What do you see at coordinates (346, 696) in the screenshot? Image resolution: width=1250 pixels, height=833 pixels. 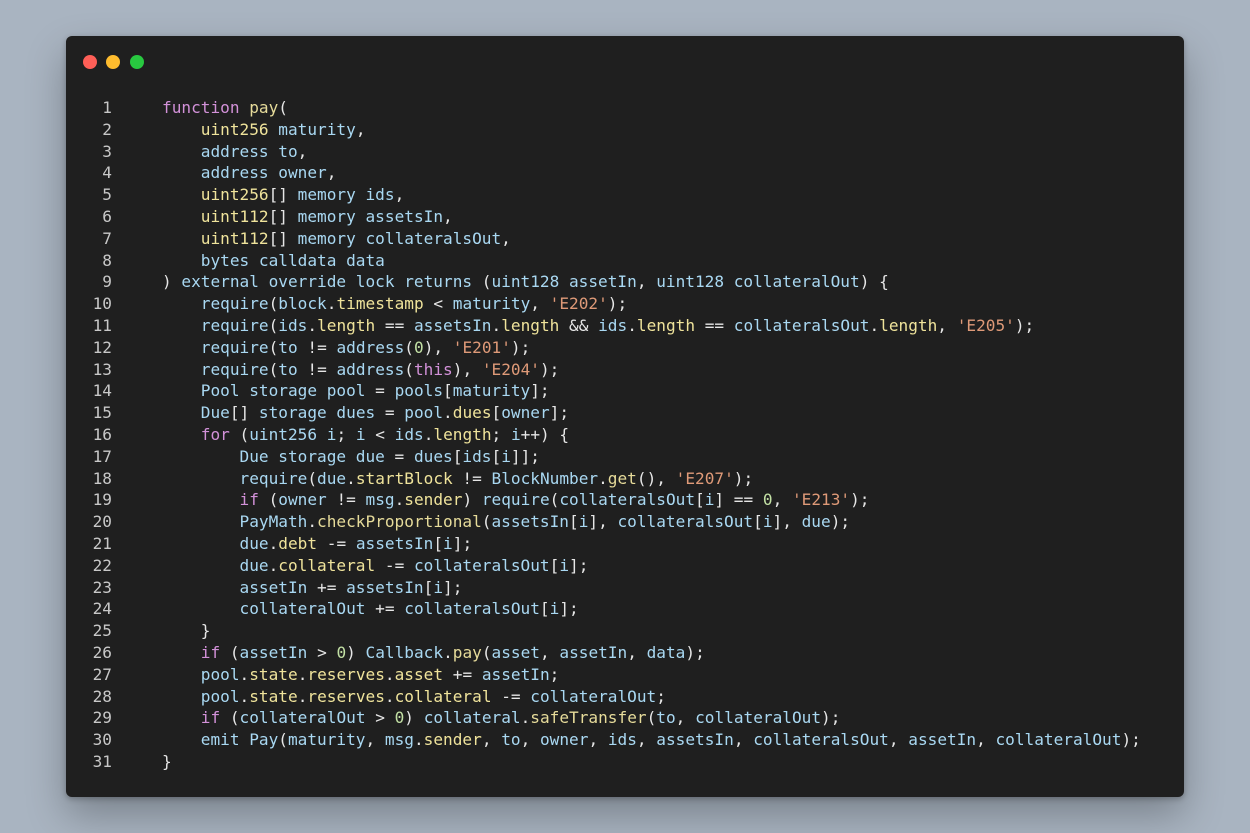 I see `code-token: reserves` at bounding box center [346, 696].